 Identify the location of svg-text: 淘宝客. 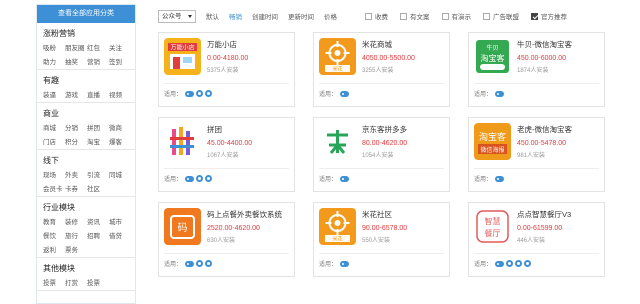
(493, 58).